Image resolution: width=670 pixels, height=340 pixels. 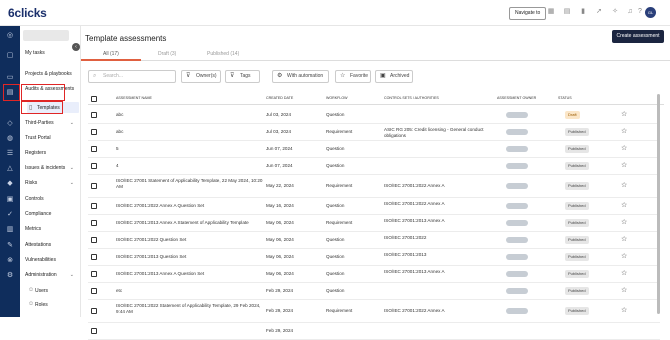 I want to click on assessment-name: ISO/IEC 27001:2022 Annex A Question Set, so click(x=191, y=205).